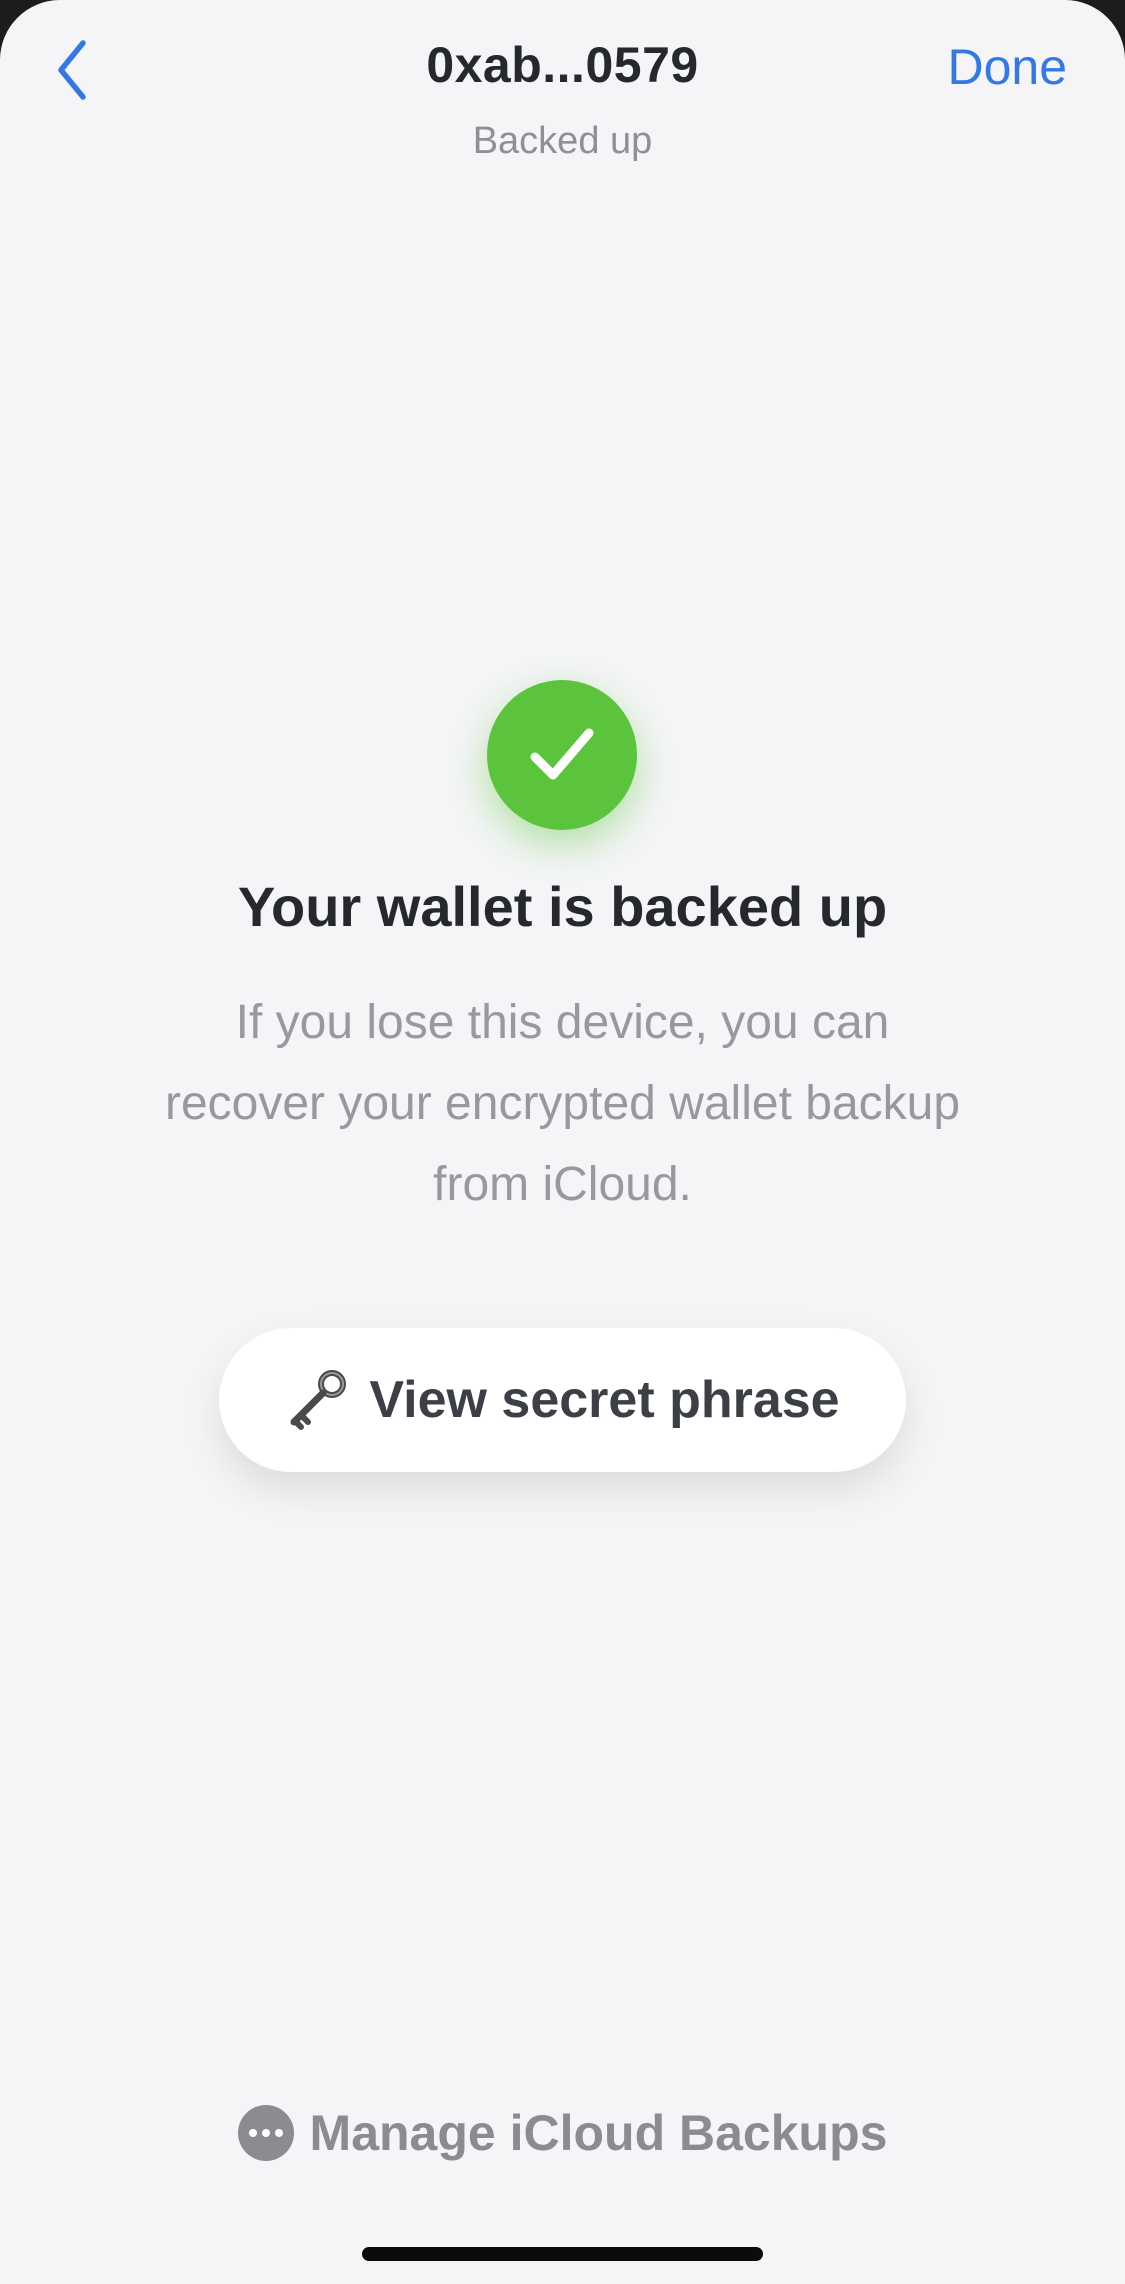  I want to click on view-secret-phrase-label: View secret phrase, so click(604, 1400).